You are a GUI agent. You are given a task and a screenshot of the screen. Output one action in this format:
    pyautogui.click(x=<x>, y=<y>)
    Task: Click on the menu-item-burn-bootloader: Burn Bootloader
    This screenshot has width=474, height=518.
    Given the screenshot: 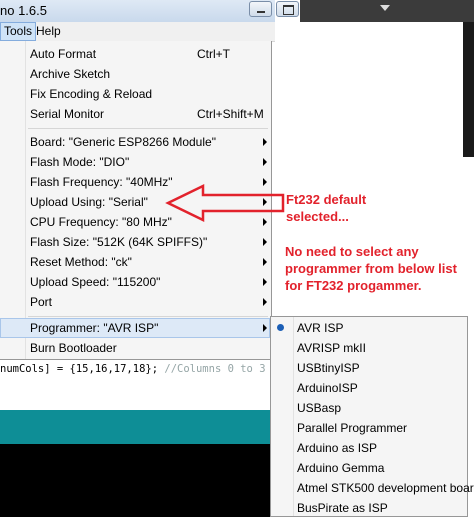 What is the action you would take?
    pyautogui.click(x=135, y=348)
    